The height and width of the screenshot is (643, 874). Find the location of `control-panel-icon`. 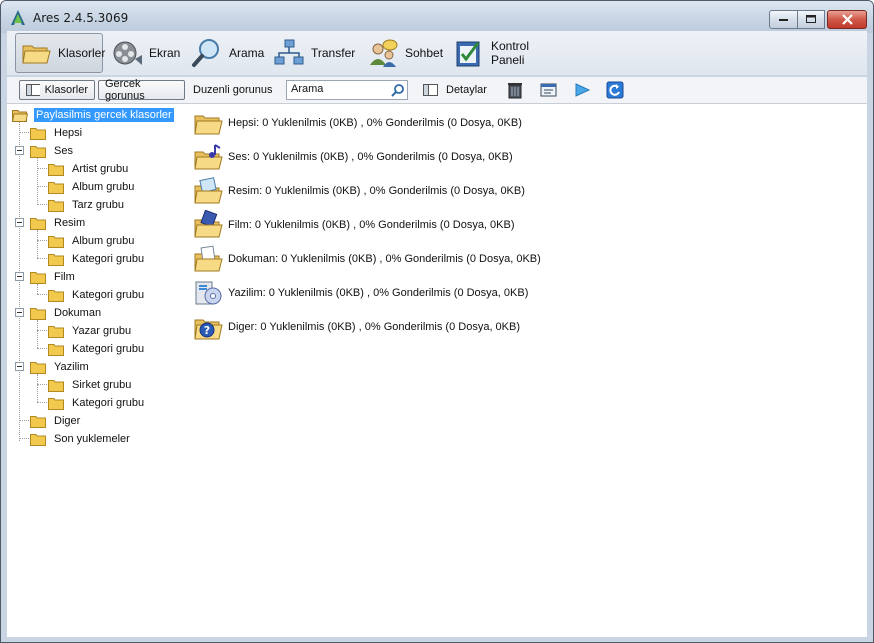

control-panel-icon is located at coordinates (468, 54).